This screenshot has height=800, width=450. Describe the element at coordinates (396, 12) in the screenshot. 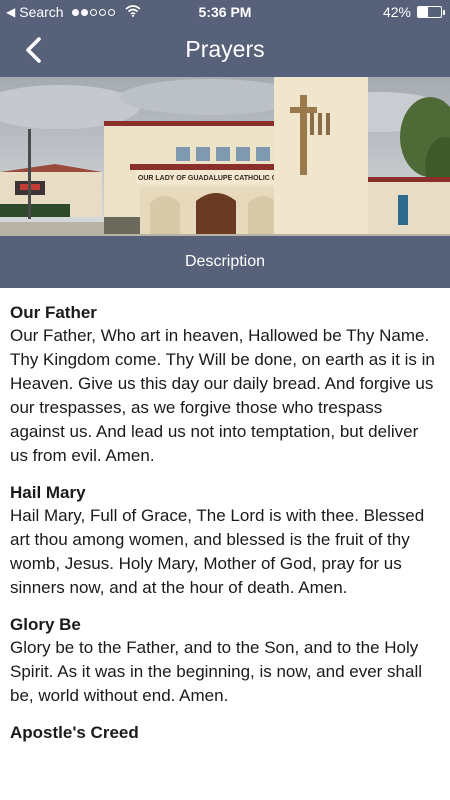

I see `battery-percent: 42%` at that location.